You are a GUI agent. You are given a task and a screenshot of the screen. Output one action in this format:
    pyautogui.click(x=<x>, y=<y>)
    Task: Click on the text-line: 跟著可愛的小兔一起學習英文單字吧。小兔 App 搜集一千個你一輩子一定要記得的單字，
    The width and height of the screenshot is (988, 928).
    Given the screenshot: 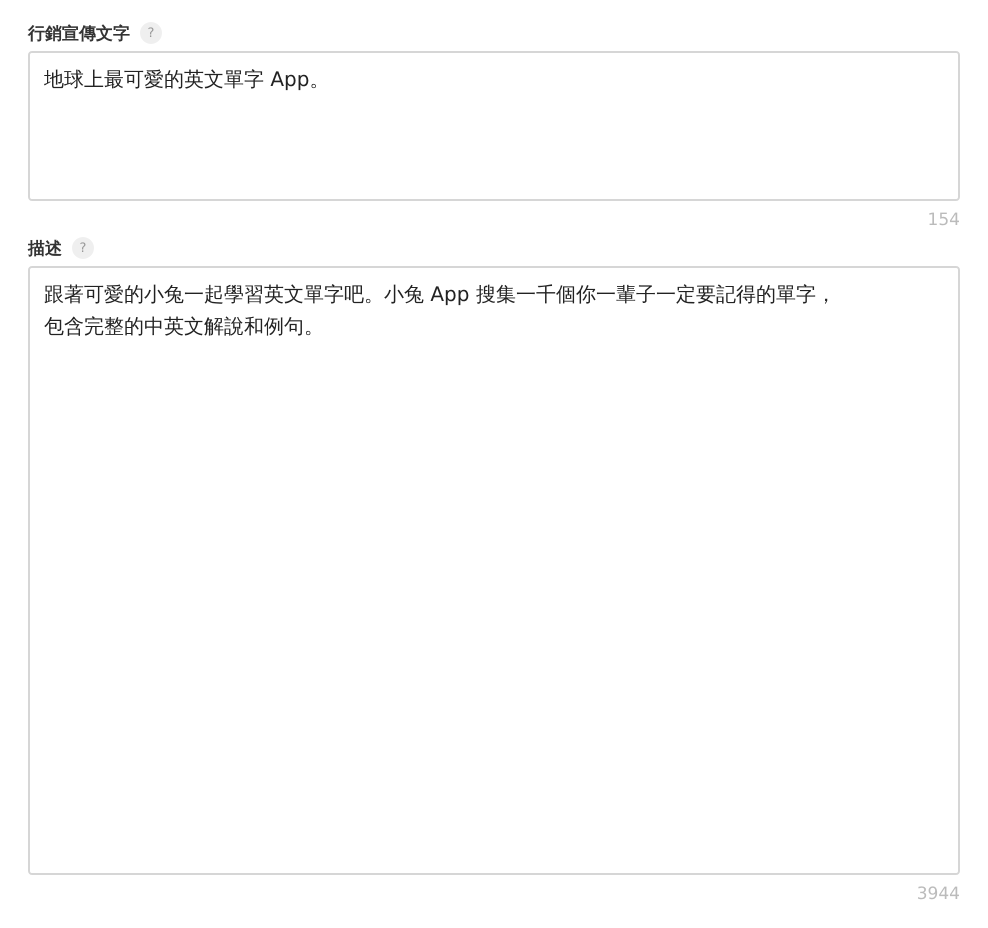 What is the action you would take?
    pyautogui.click(x=440, y=294)
    